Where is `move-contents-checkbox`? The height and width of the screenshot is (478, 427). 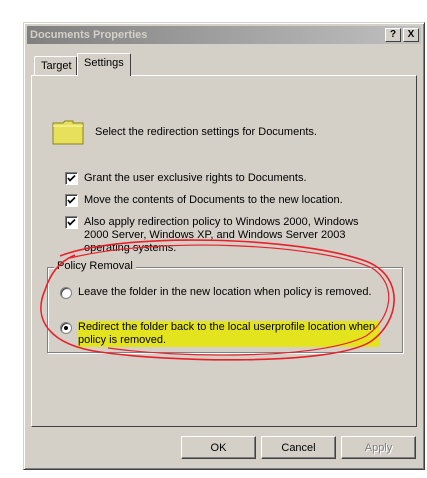
move-contents-checkbox is located at coordinates (71, 200).